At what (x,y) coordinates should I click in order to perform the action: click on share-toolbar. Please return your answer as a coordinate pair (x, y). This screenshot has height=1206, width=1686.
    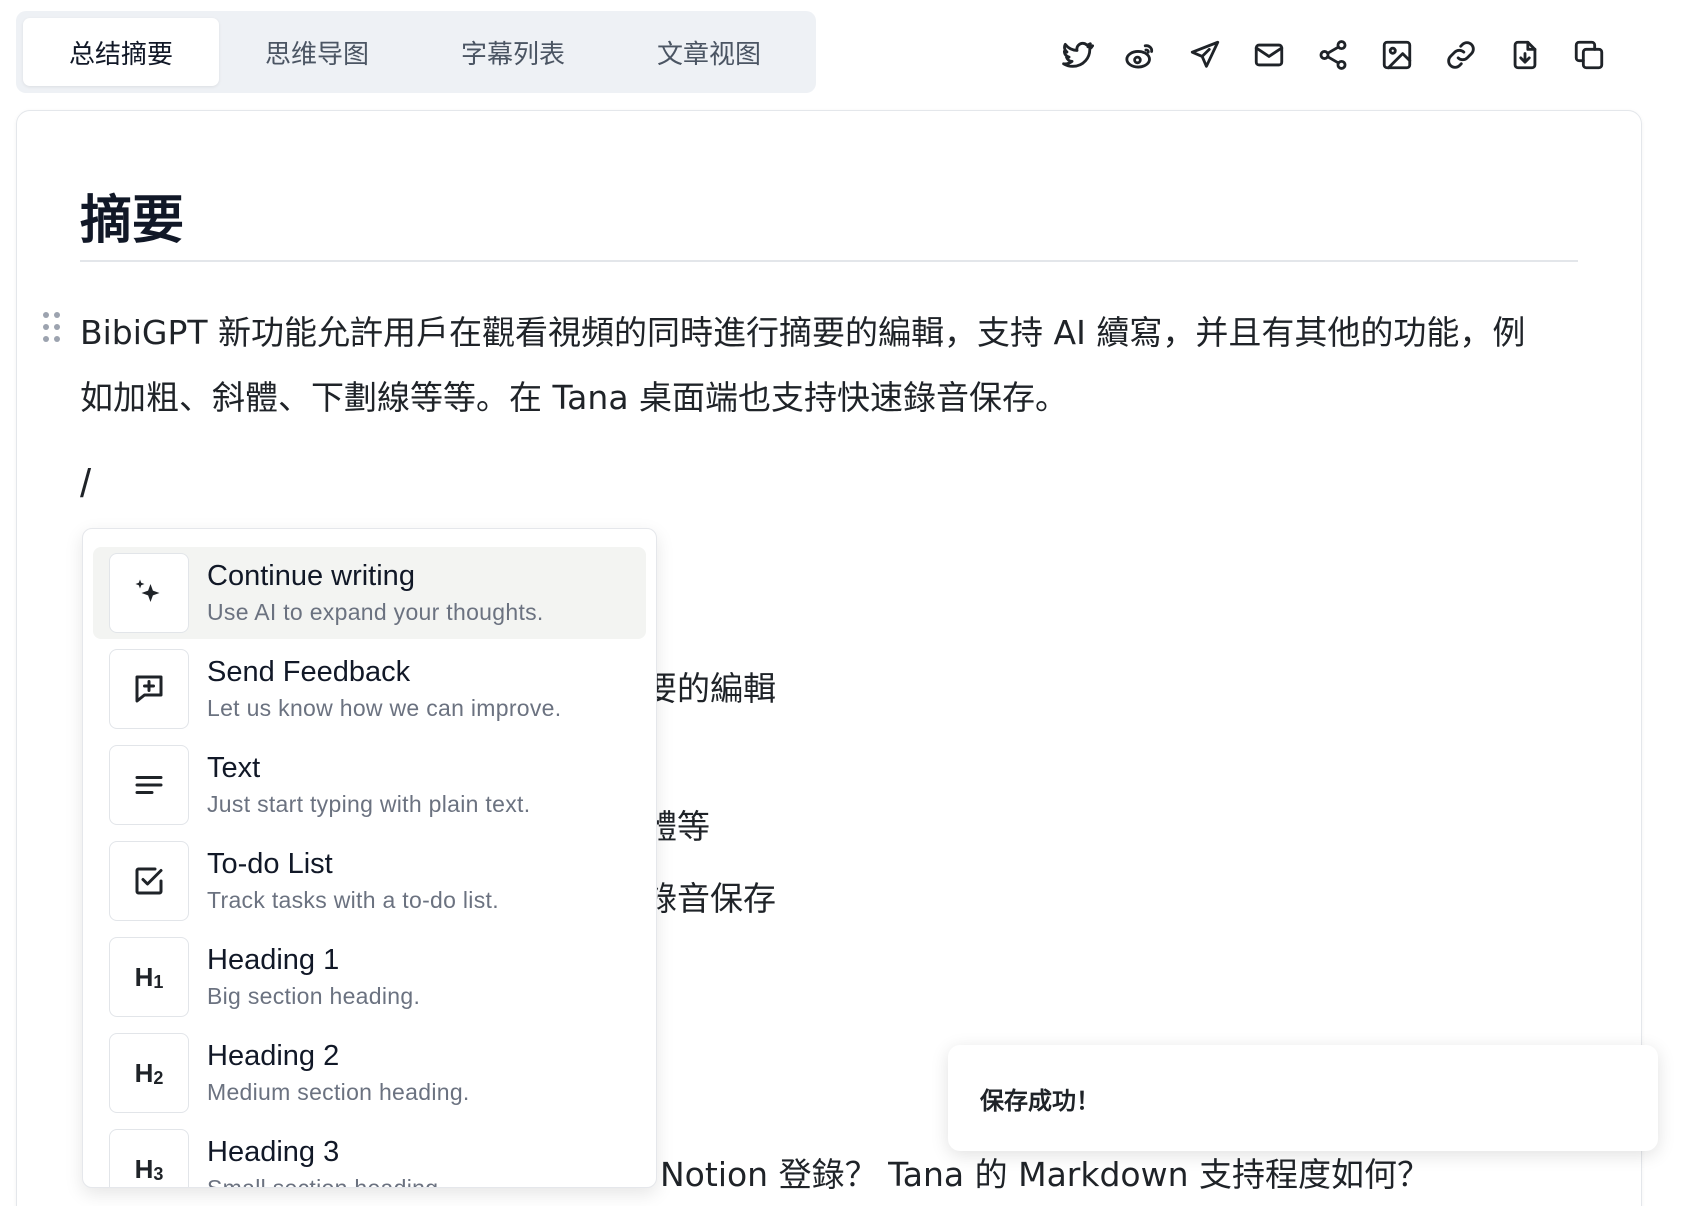
    Looking at the image, I should click on (1333, 55).